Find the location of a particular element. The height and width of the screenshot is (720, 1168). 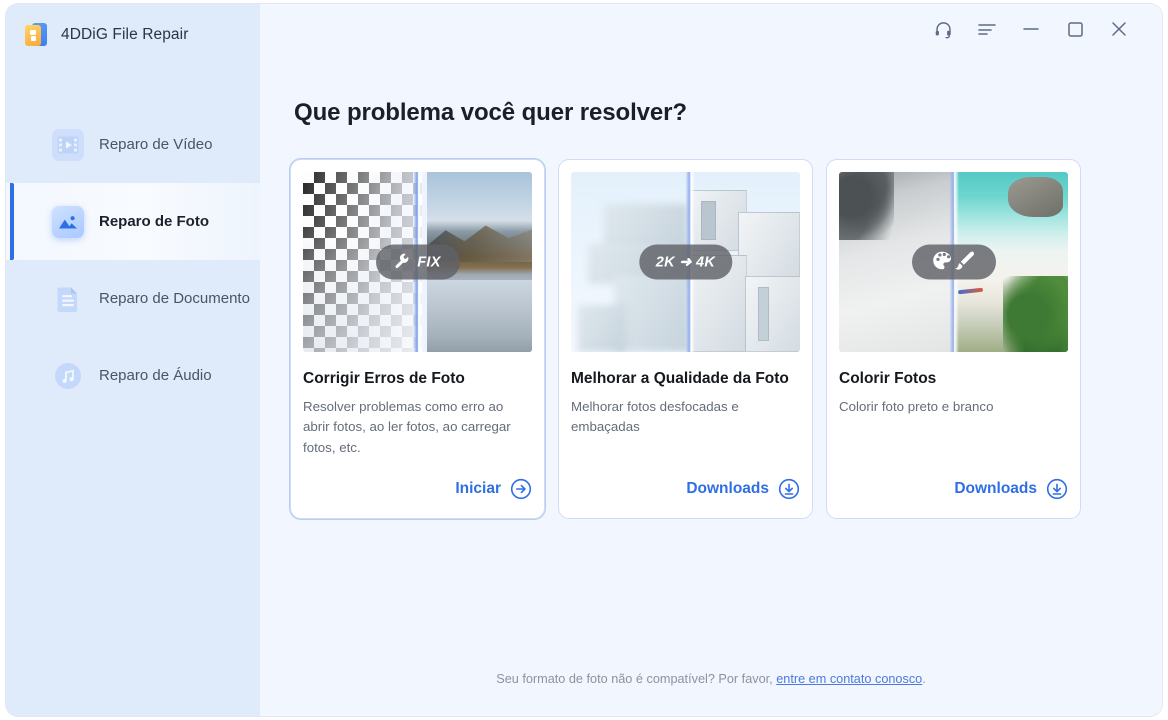

document-icon is located at coordinates (68, 299).